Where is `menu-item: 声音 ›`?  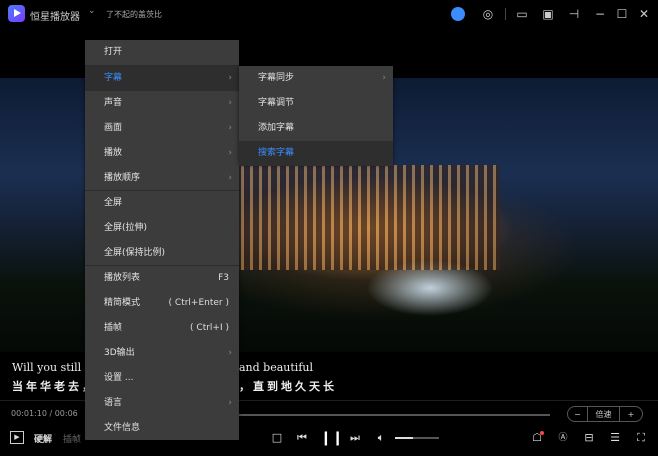
menu-item: 声音 › is located at coordinates (162, 103).